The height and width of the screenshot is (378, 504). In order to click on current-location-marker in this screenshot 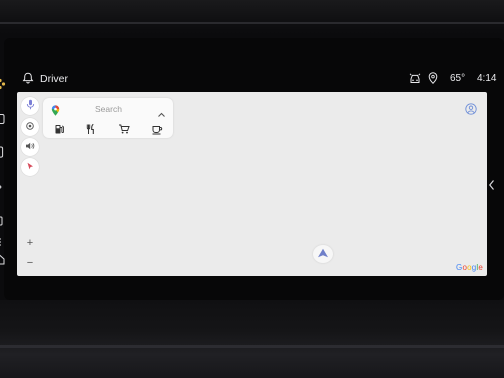, I will do `click(323, 254)`.